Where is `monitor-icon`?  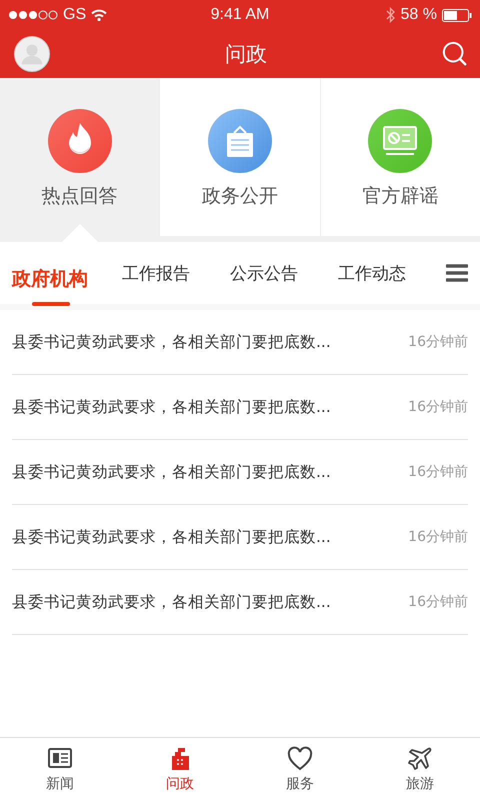
monitor-icon is located at coordinates (400, 141).